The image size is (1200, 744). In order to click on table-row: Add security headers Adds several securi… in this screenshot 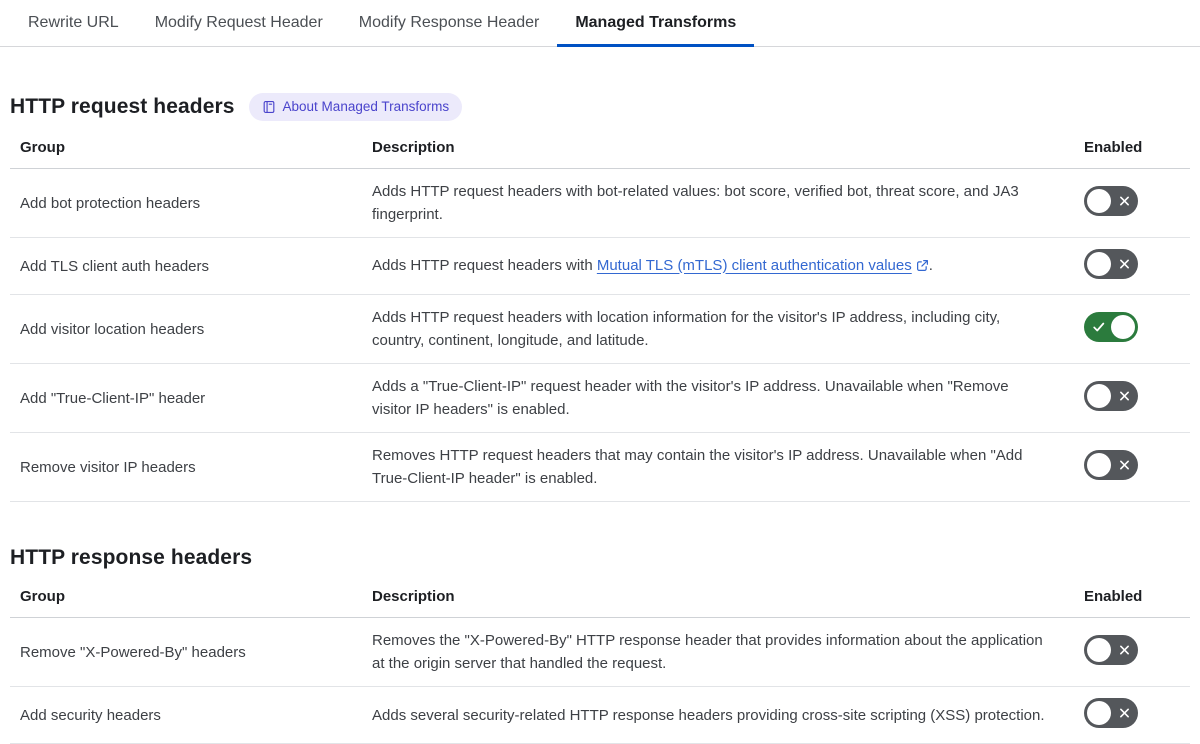, I will do `click(600, 715)`.